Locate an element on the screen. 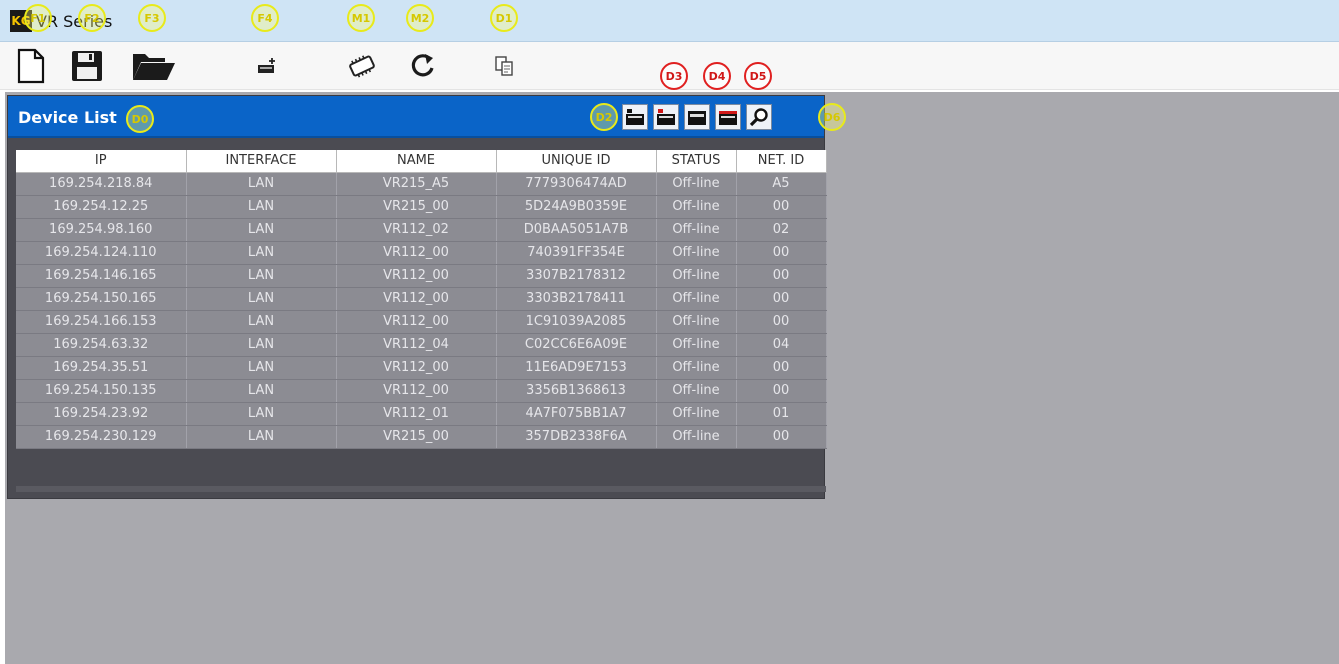 The width and height of the screenshot is (1339, 664). callout-badge: D4 is located at coordinates (717, 76).